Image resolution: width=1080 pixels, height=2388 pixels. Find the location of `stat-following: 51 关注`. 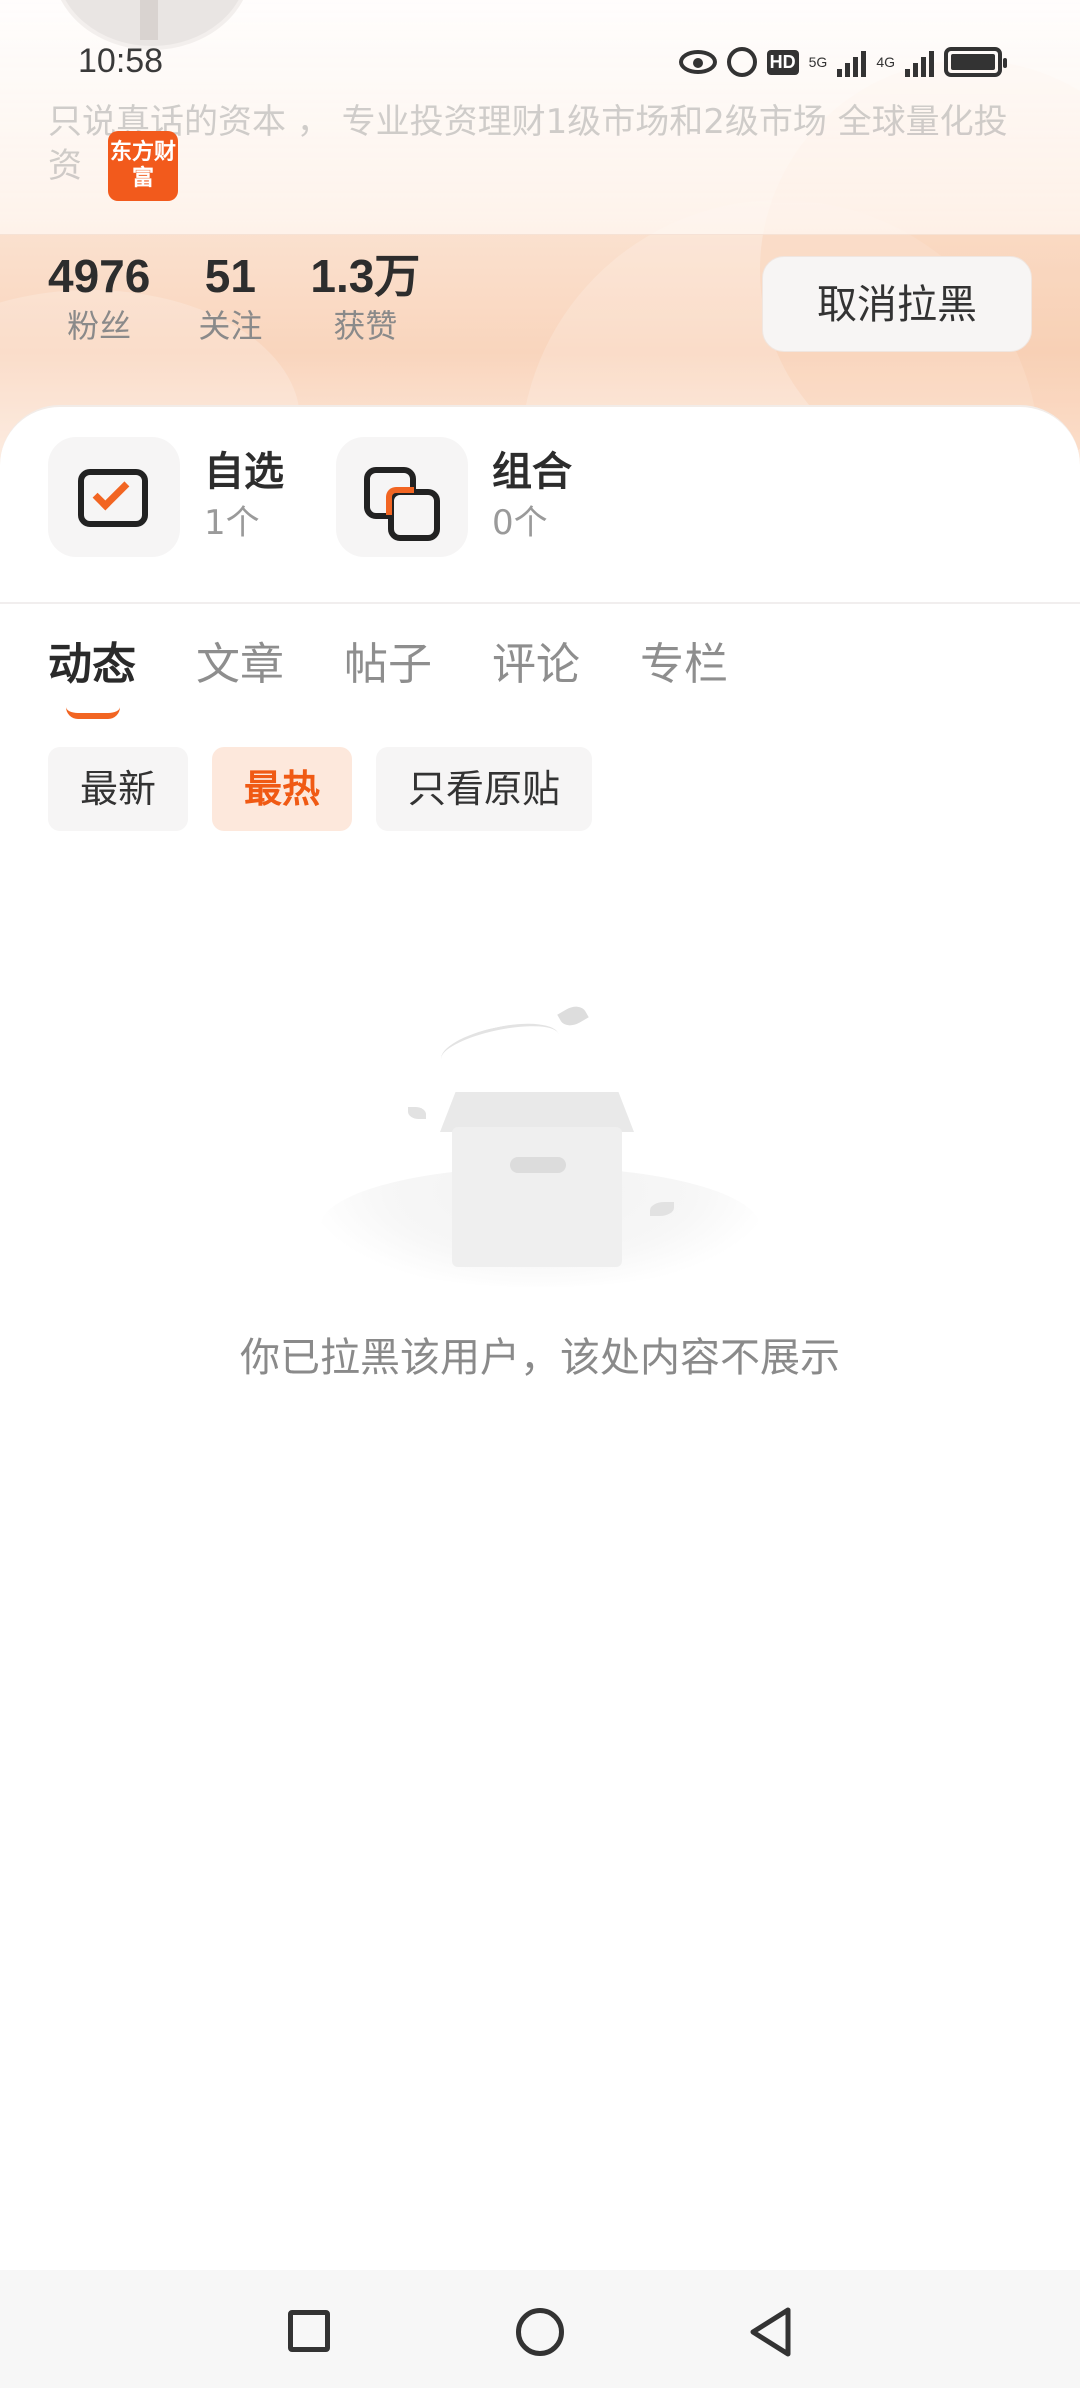

stat-following: 51 关注 is located at coordinates (230, 298).